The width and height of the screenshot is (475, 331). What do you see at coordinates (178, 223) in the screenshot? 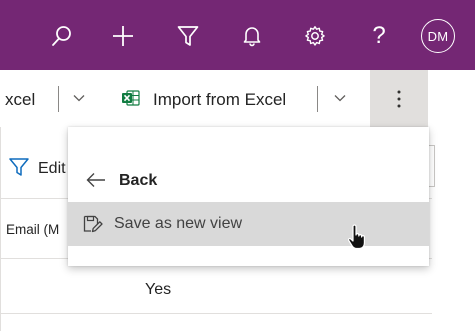
I see `save-as-new-view-label: Save as new view` at bounding box center [178, 223].